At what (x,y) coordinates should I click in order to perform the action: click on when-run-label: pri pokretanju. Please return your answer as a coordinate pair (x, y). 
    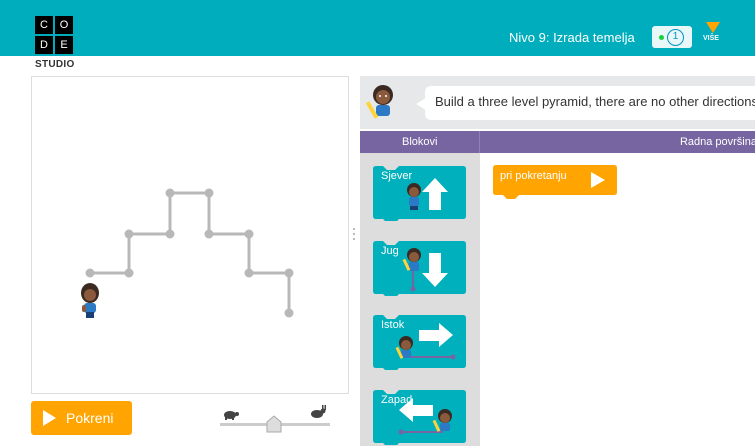
    Looking at the image, I should click on (533, 176).